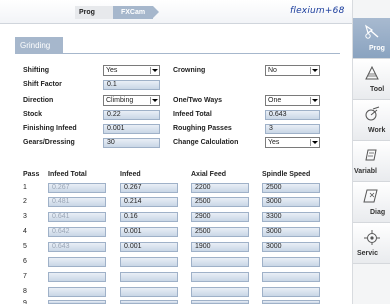 The height and width of the screenshot is (304, 390). I want to click on spindle-speed-cell: 3300, so click(291, 217).